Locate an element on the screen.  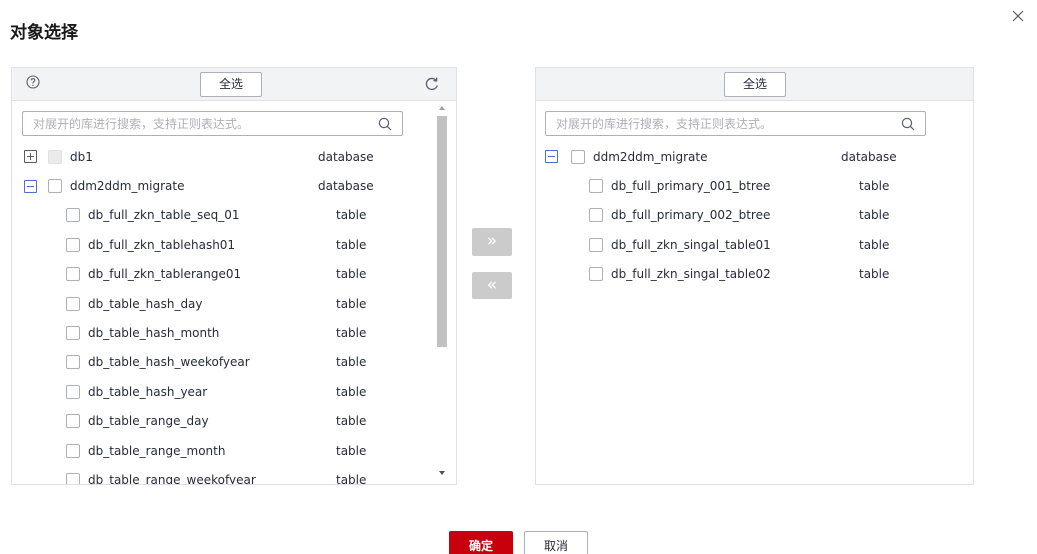
table-name: db_full_zkn_table_seq_01 is located at coordinates (164, 215).